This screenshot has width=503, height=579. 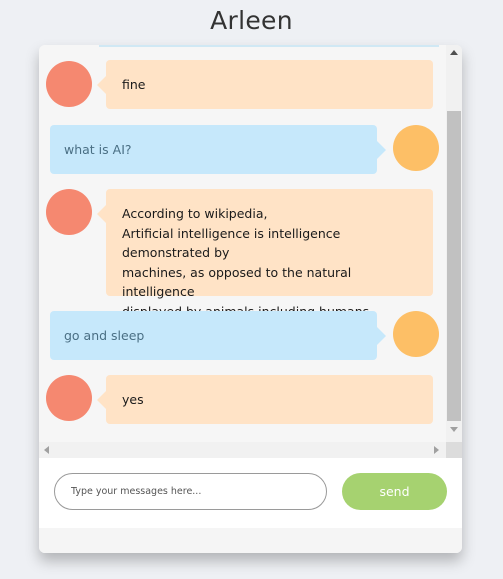 I want to click on message-text: what is AI?, so click(x=98, y=149).